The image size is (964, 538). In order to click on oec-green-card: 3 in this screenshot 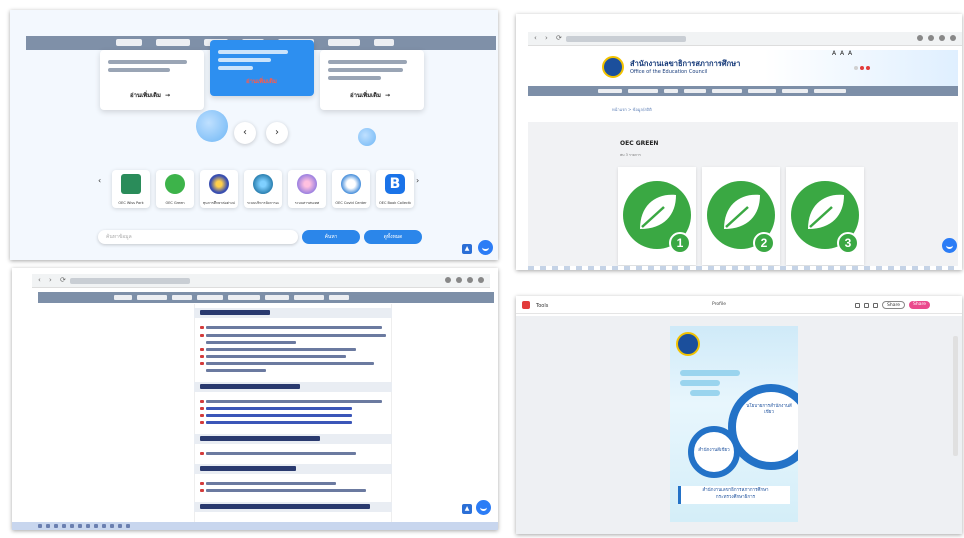, I will do `click(825, 216)`.